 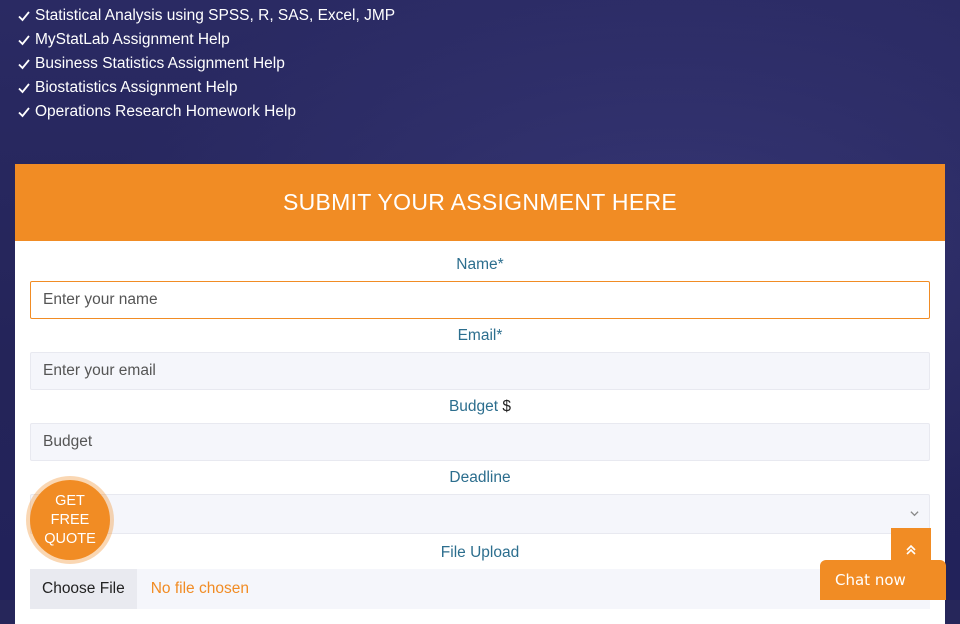 I want to click on quote-label: GET FREE QUOTE, so click(x=70, y=519).